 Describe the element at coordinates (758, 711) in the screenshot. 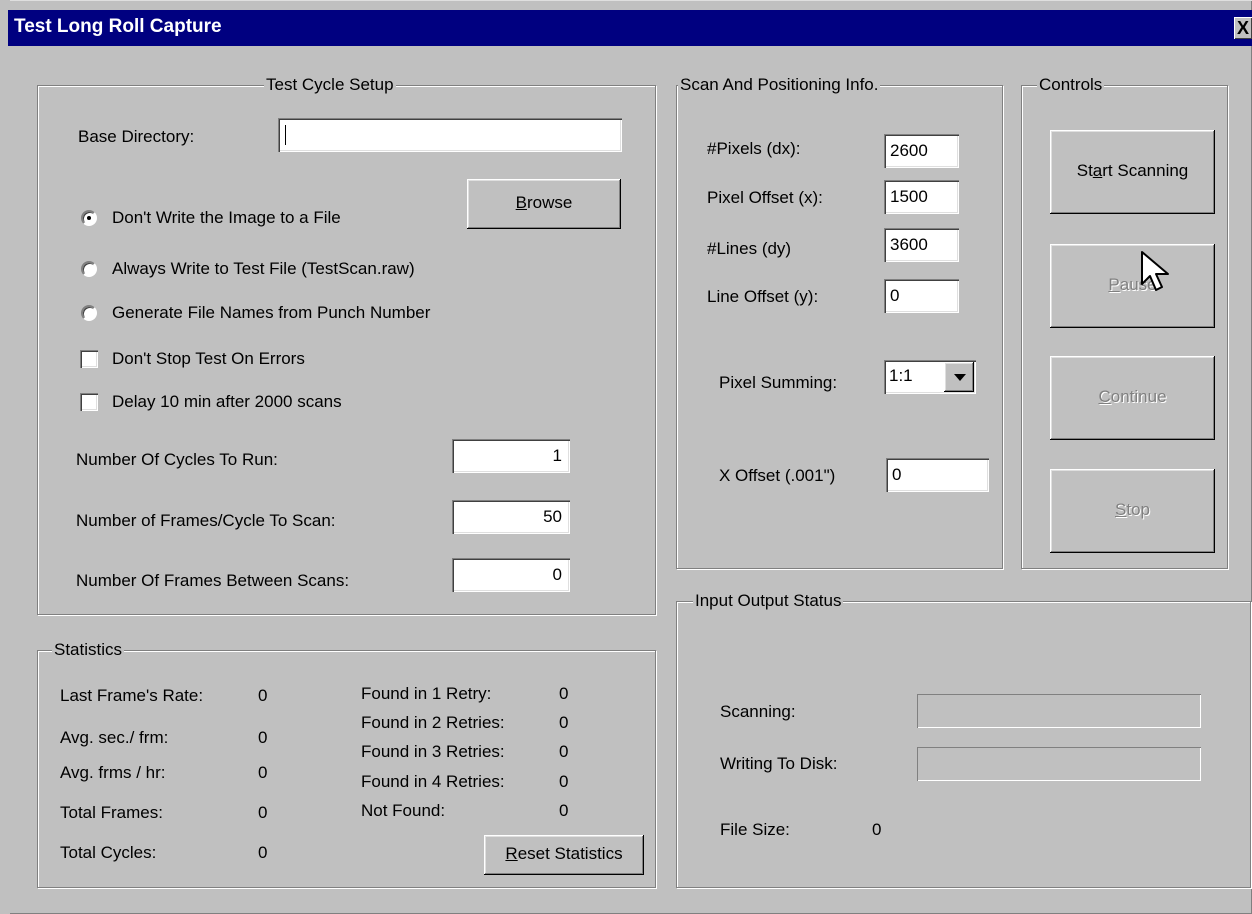

I see `scanning-label: Scanning:` at that location.